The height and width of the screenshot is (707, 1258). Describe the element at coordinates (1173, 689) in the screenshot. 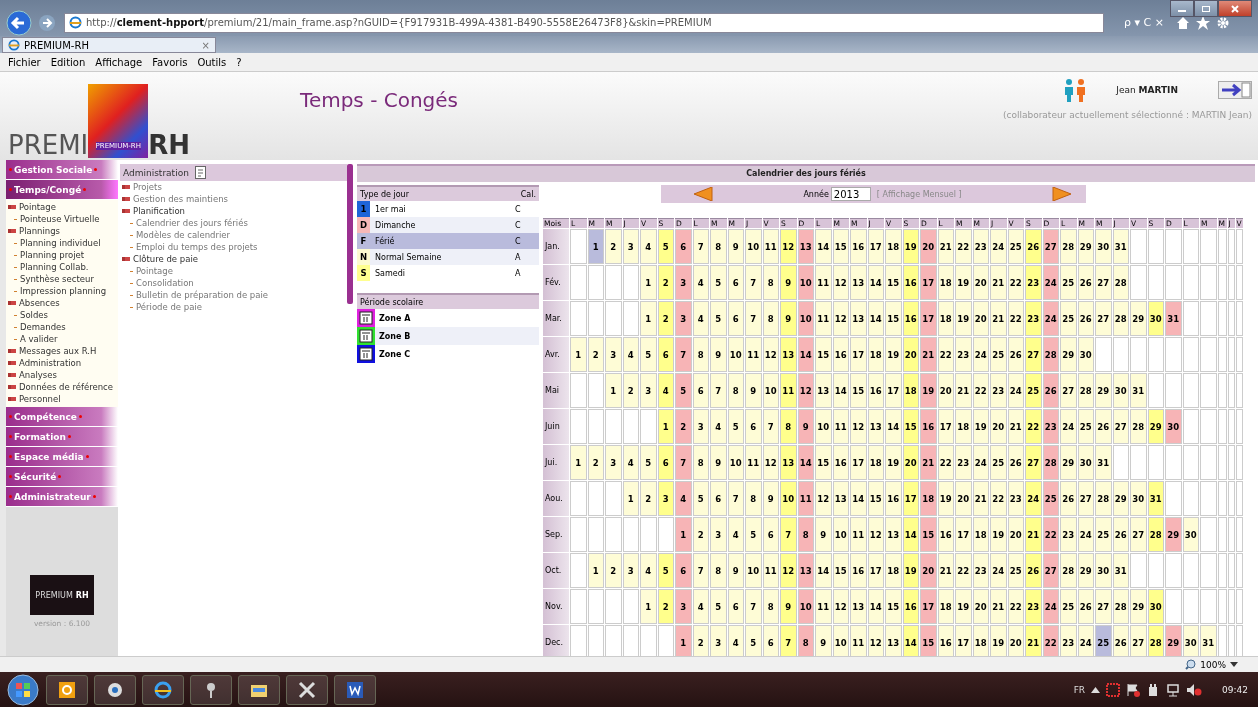

I see `tray-network-icon` at that location.